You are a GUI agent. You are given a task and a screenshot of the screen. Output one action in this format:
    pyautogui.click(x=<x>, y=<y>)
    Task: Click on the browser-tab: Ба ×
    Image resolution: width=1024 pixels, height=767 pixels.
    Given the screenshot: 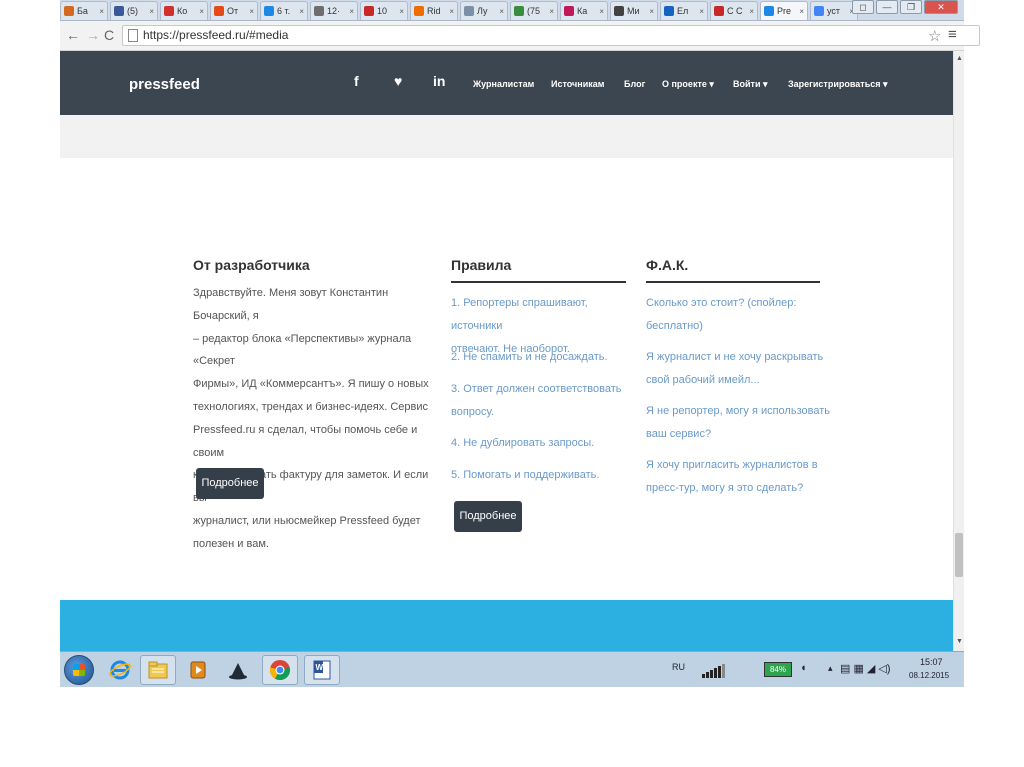 What is the action you would take?
    pyautogui.click(x=84, y=10)
    